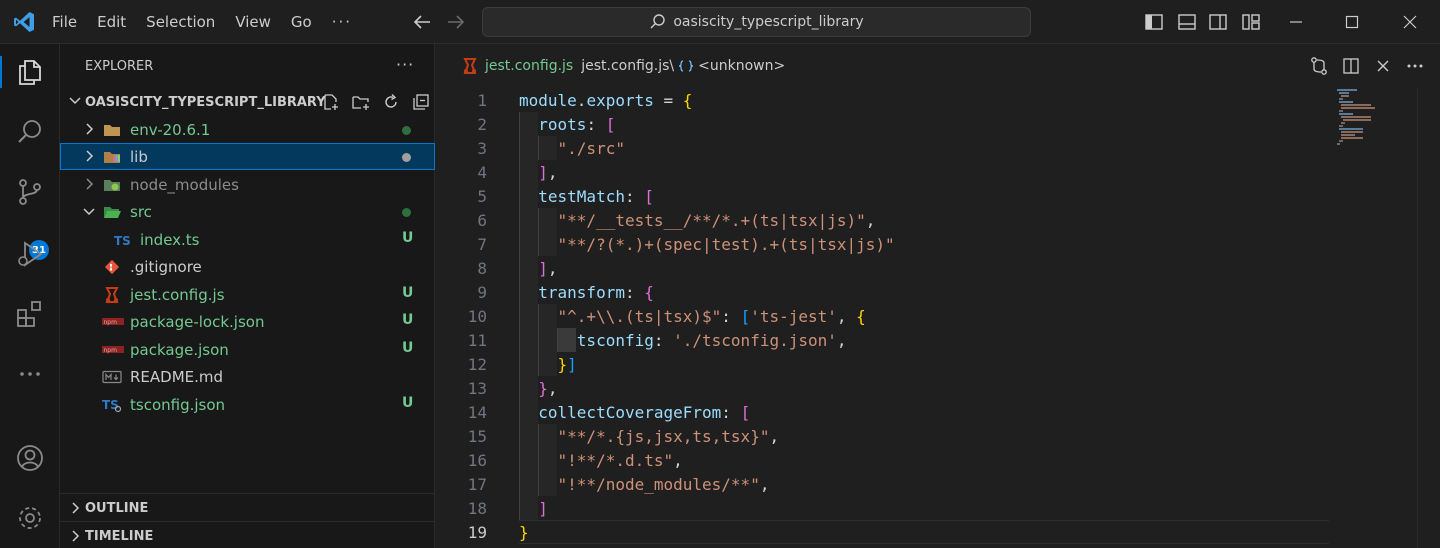  What do you see at coordinates (1370, 118) in the screenshot?
I see `minimap` at bounding box center [1370, 118].